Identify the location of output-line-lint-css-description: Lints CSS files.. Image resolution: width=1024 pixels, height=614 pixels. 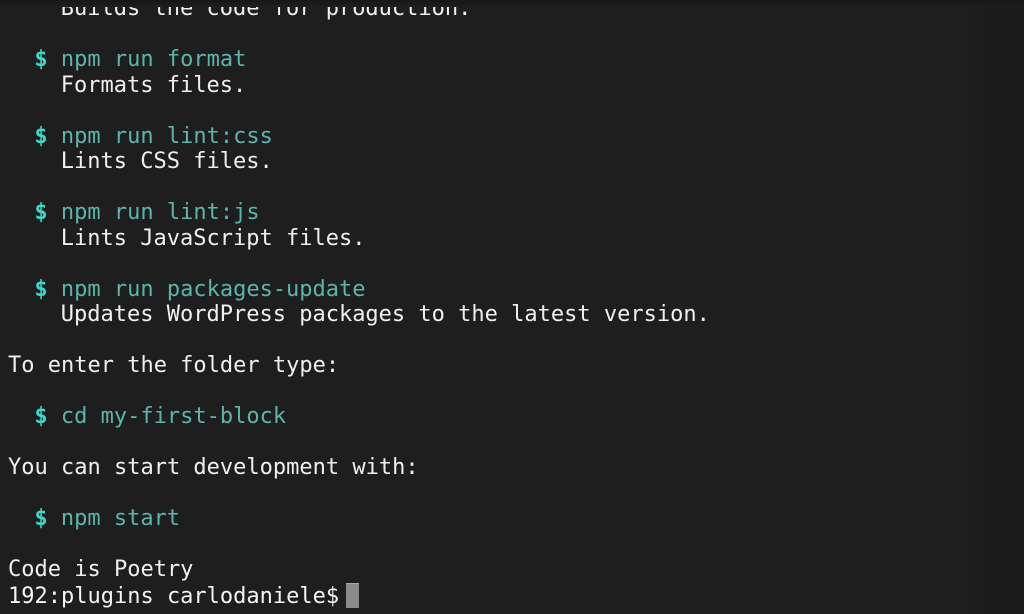
(516, 162).